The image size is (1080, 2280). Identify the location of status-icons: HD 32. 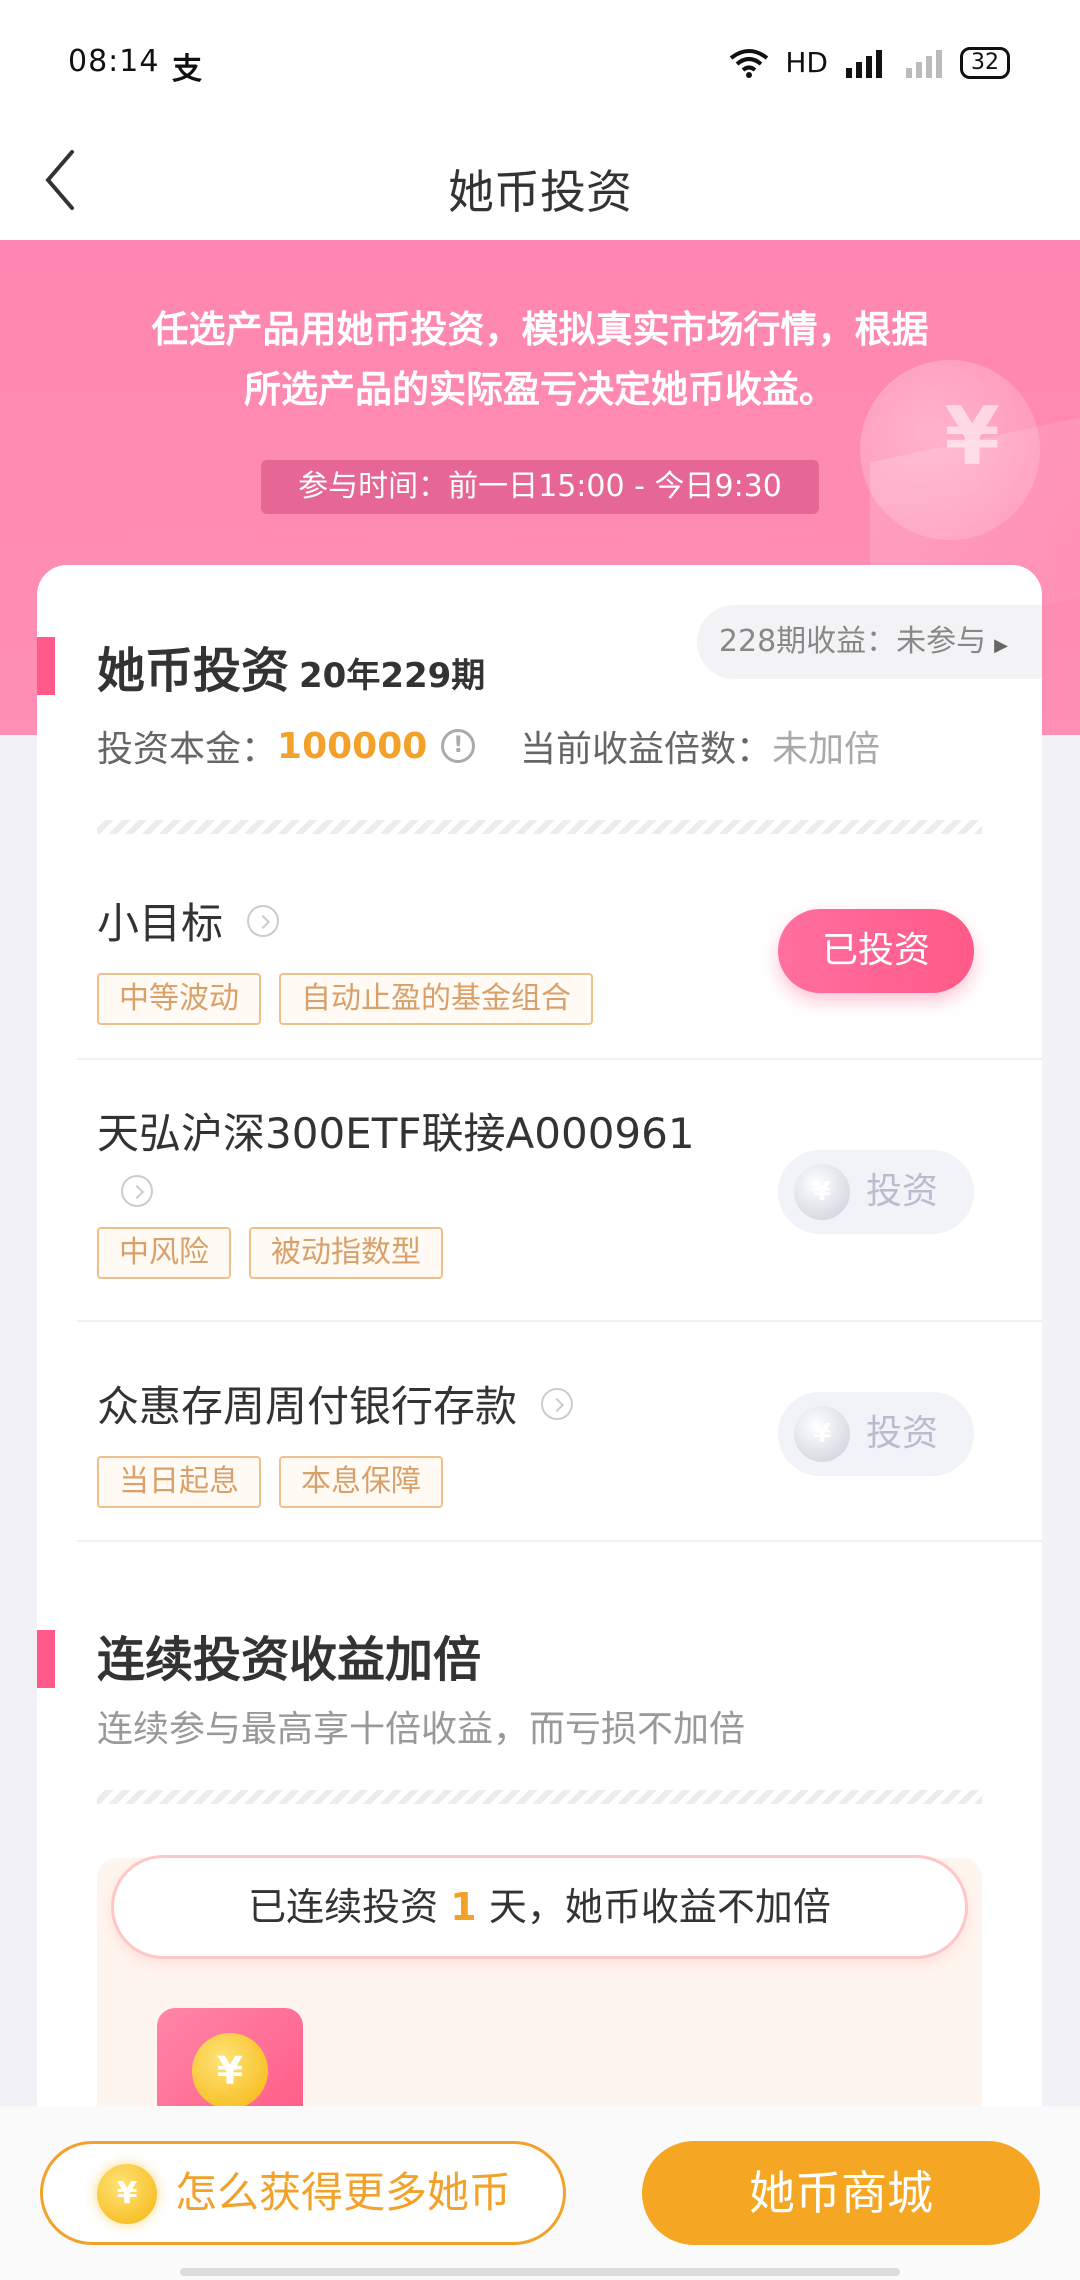
(869, 62).